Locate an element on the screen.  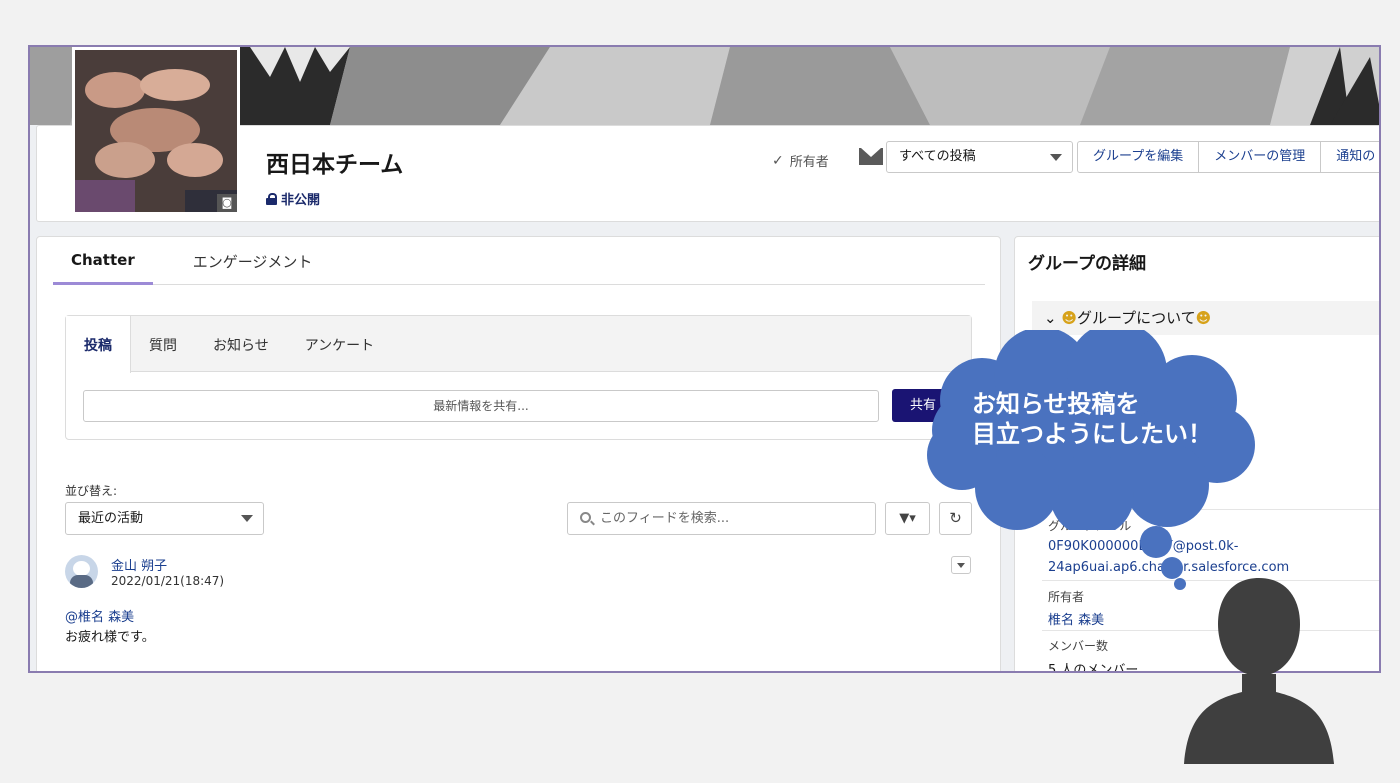
members-value: 5 人のメンバー is located at coordinates (1093, 665).